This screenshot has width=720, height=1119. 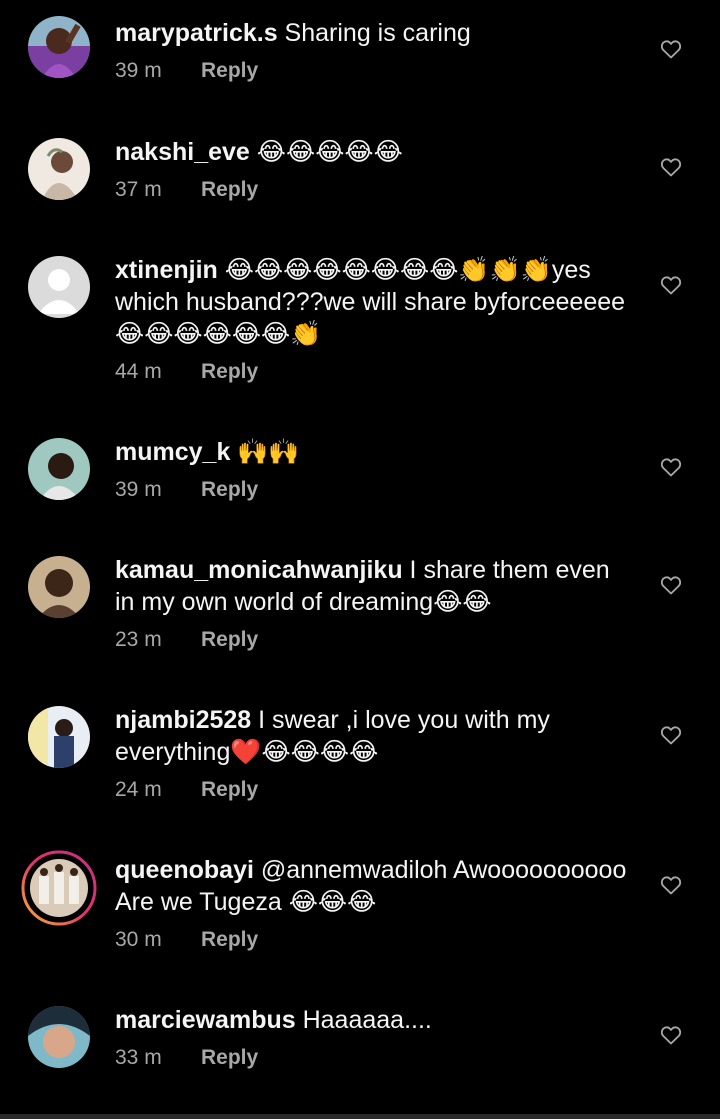 I want to click on comment-username: xtinenjin, so click(x=166, y=270).